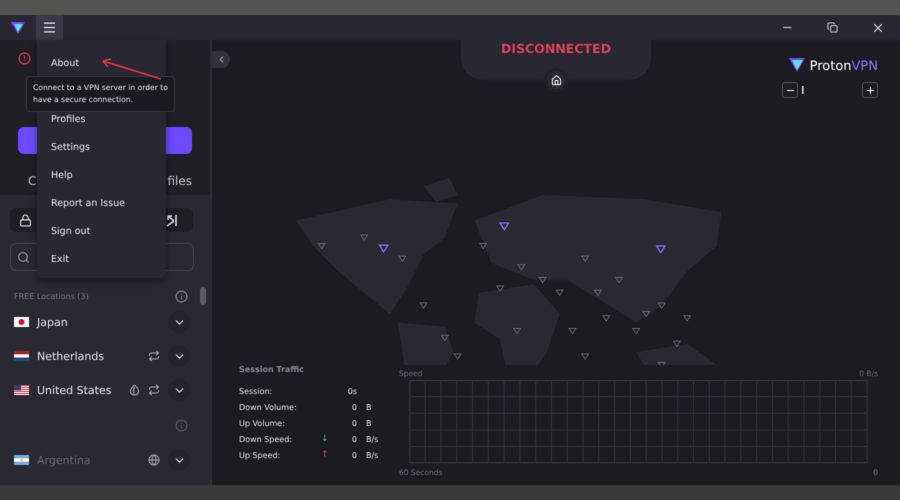 This screenshot has width=900, height=500. Describe the element at coordinates (134, 390) in the screenshot. I see `onion-icon` at that location.